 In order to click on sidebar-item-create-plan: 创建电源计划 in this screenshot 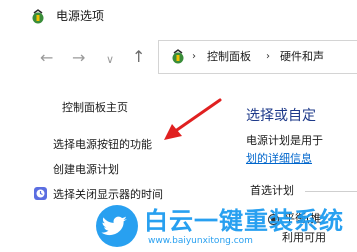, I will do `click(86, 170)`.